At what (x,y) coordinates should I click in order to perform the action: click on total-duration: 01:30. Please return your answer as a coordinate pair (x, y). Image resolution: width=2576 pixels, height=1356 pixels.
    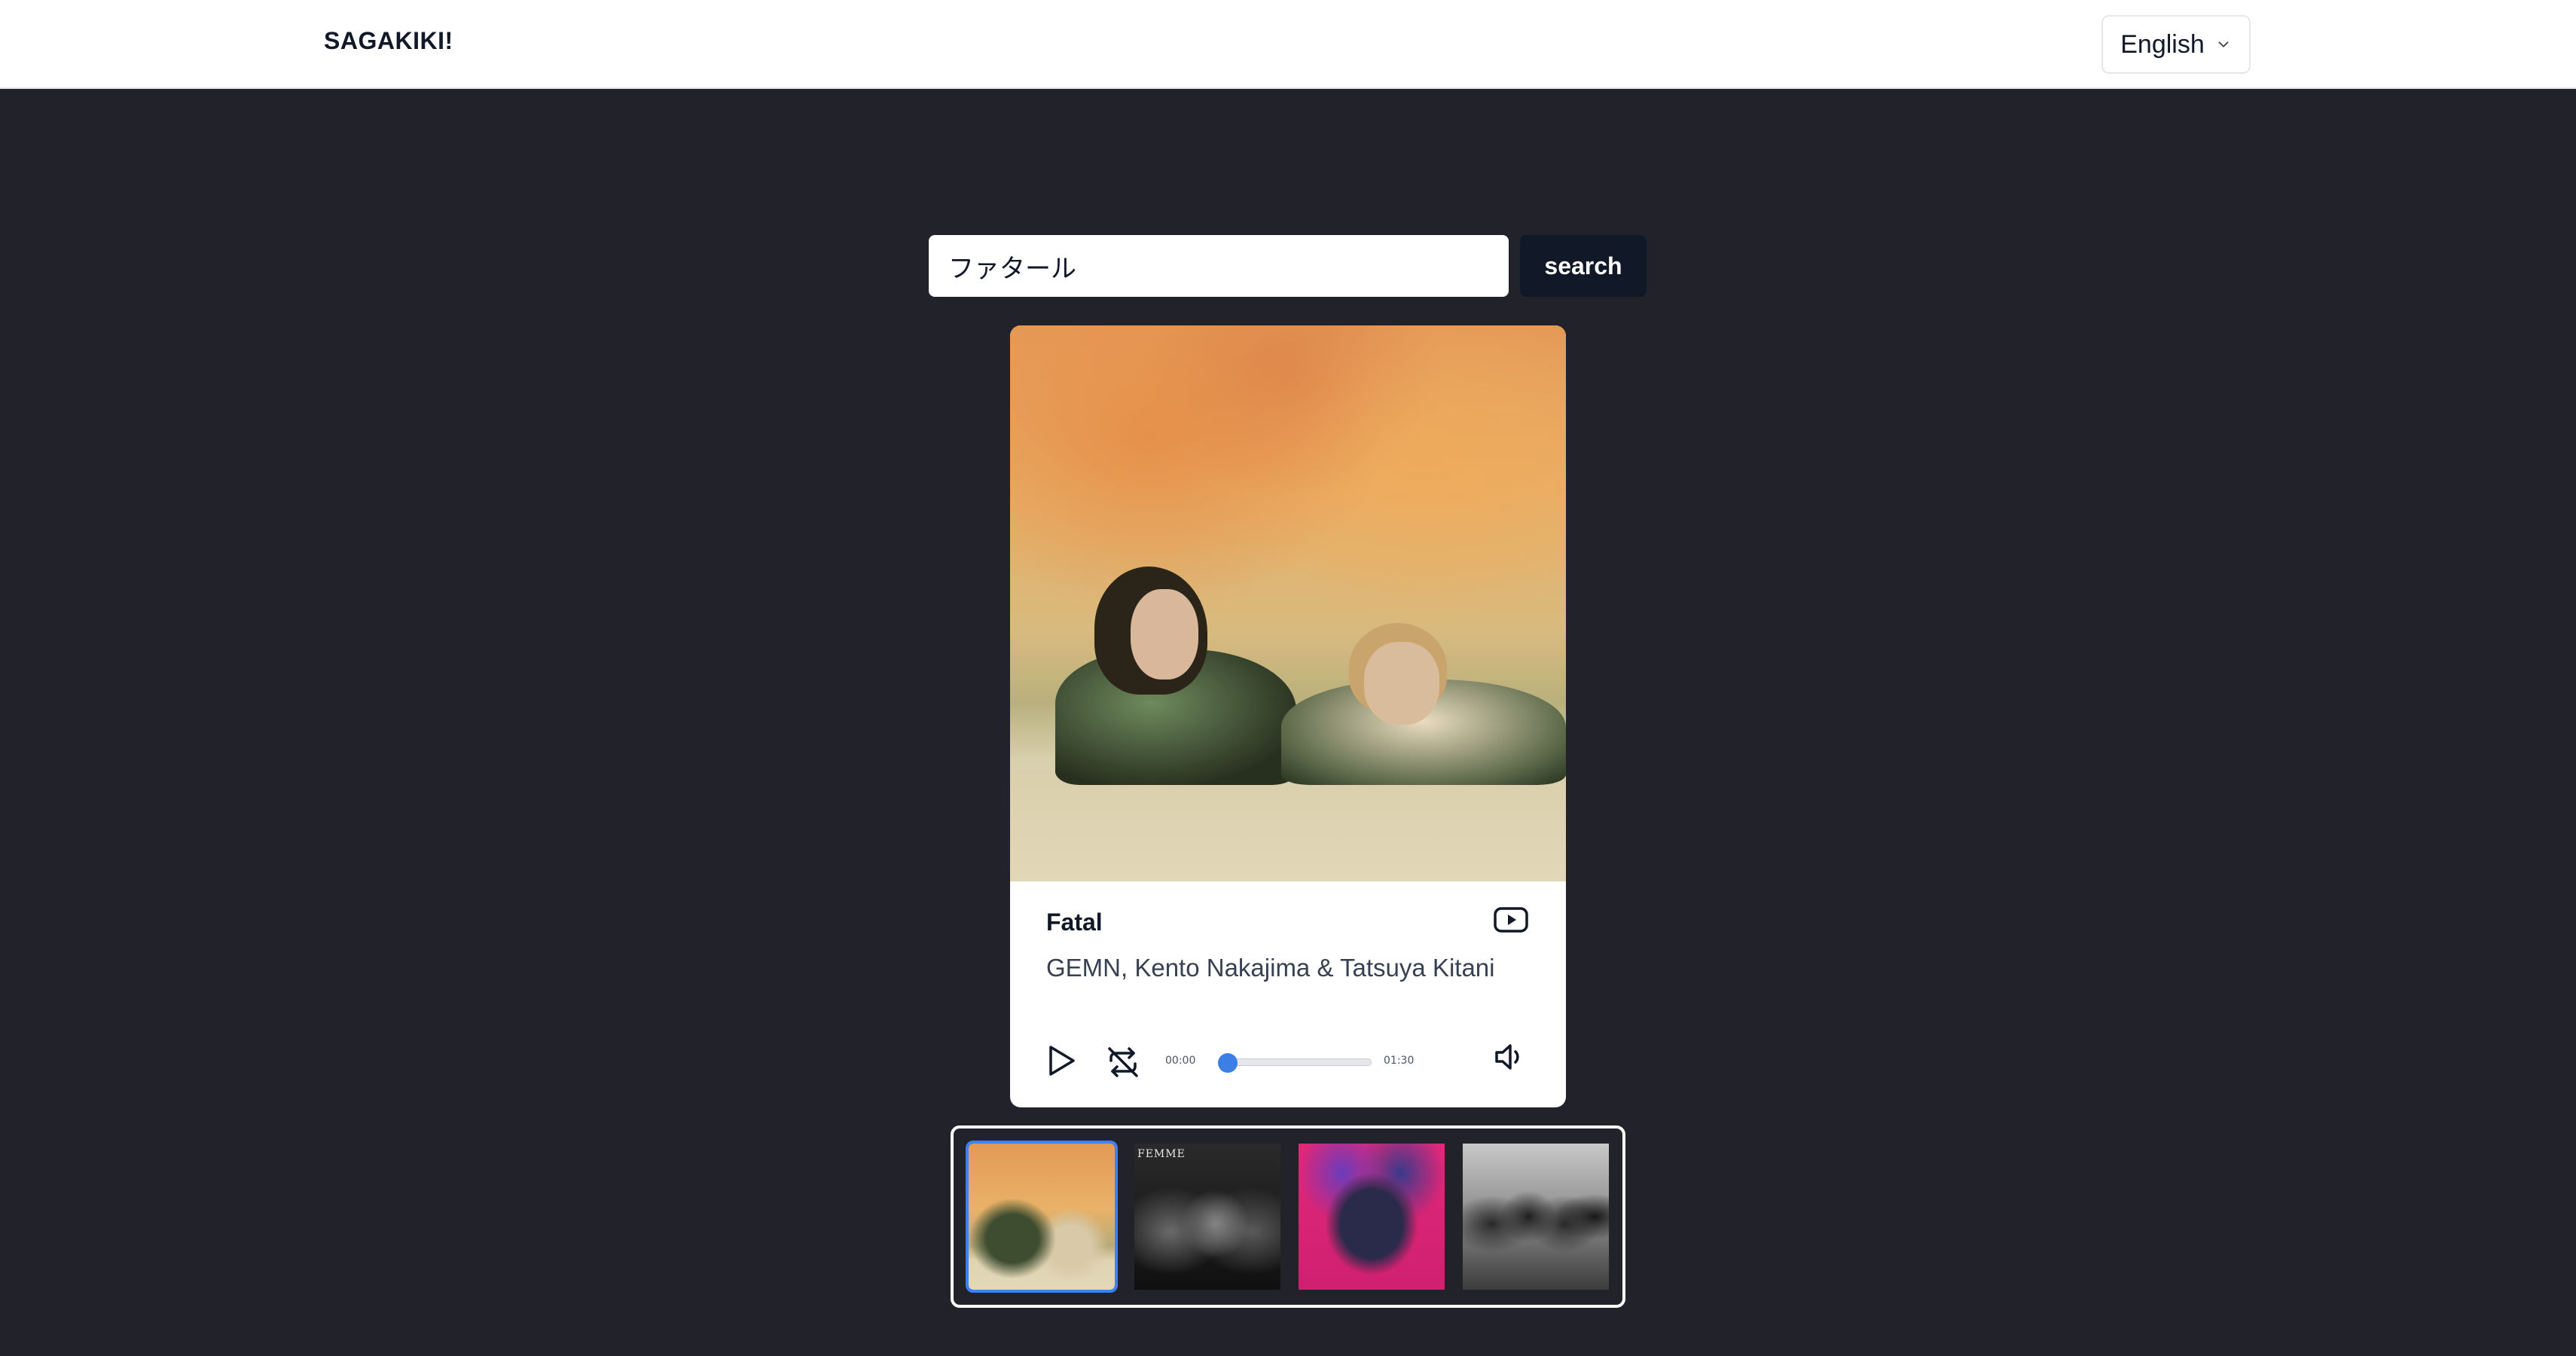
    Looking at the image, I should click on (1400, 1061).